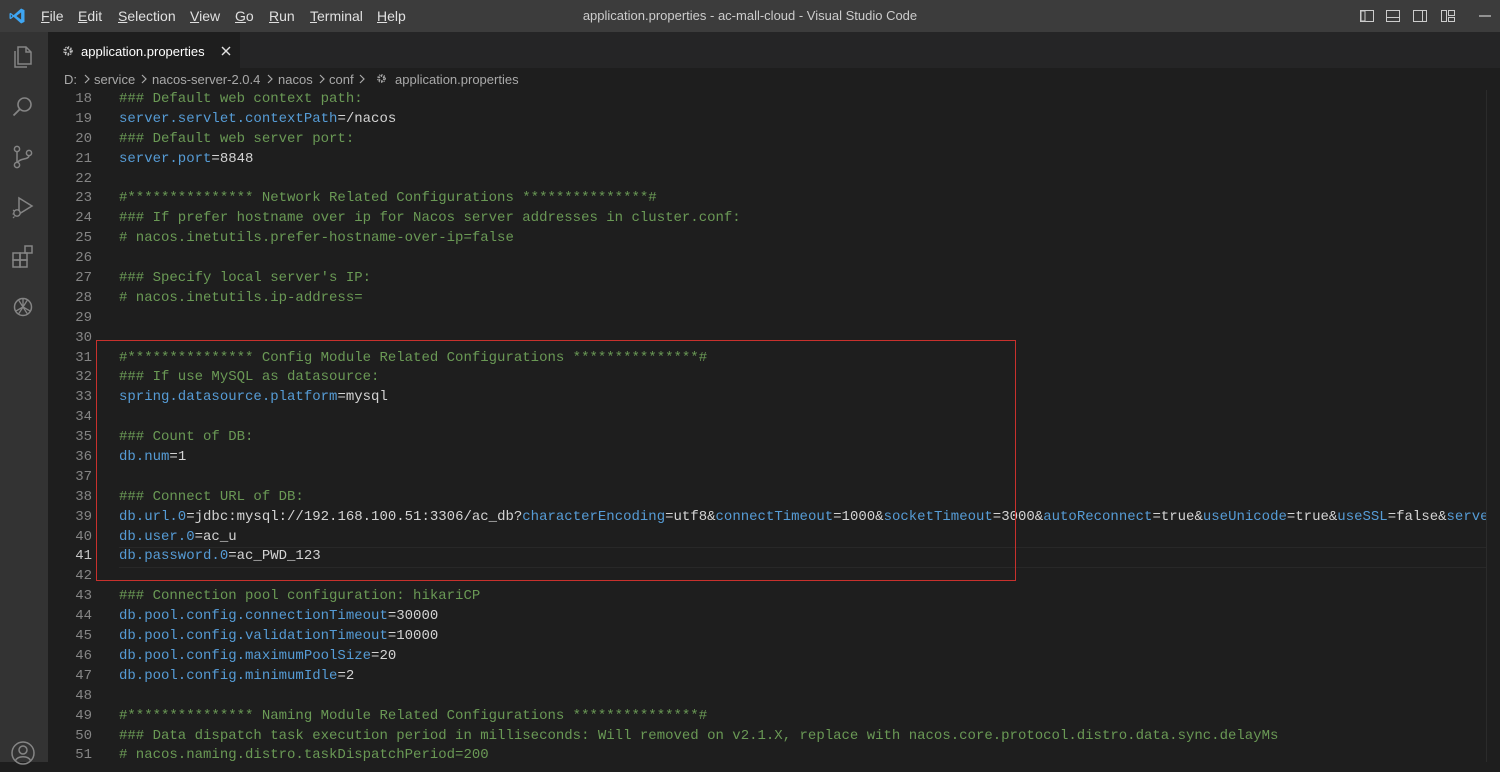 This screenshot has width=1500, height=772. Describe the element at coordinates (767, 538) in the screenshot. I see `code-line: 40 db.user.0=ac_u` at that location.